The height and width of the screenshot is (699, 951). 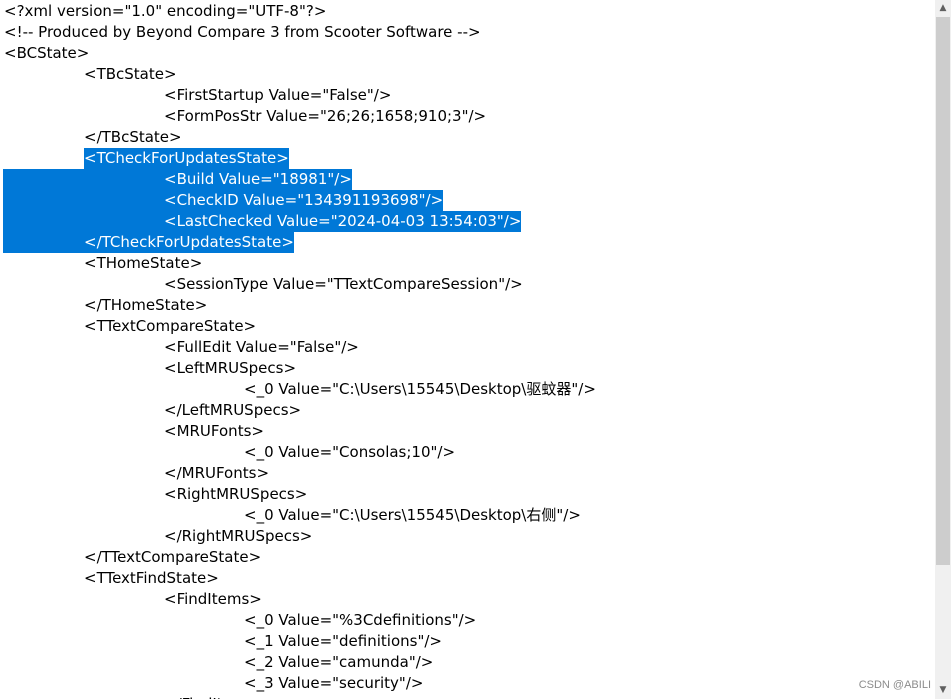 What do you see at coordinates (165, 11) in the screenshot?
I see `code-line: <?xml version="1.0" encoding="UTF-8"?>` at bounding box center [165, 11].